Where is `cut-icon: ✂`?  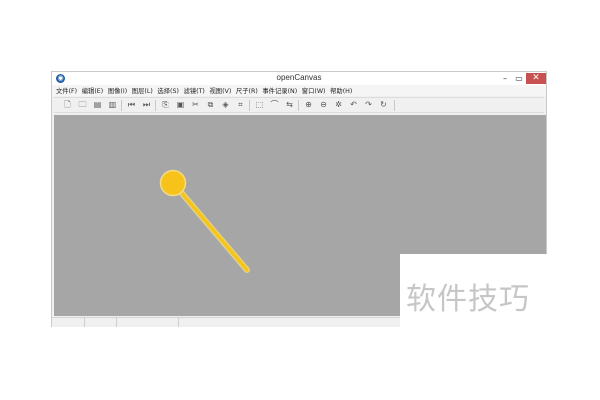
cut-icon: ✂ is located at coordinates (195, 105).